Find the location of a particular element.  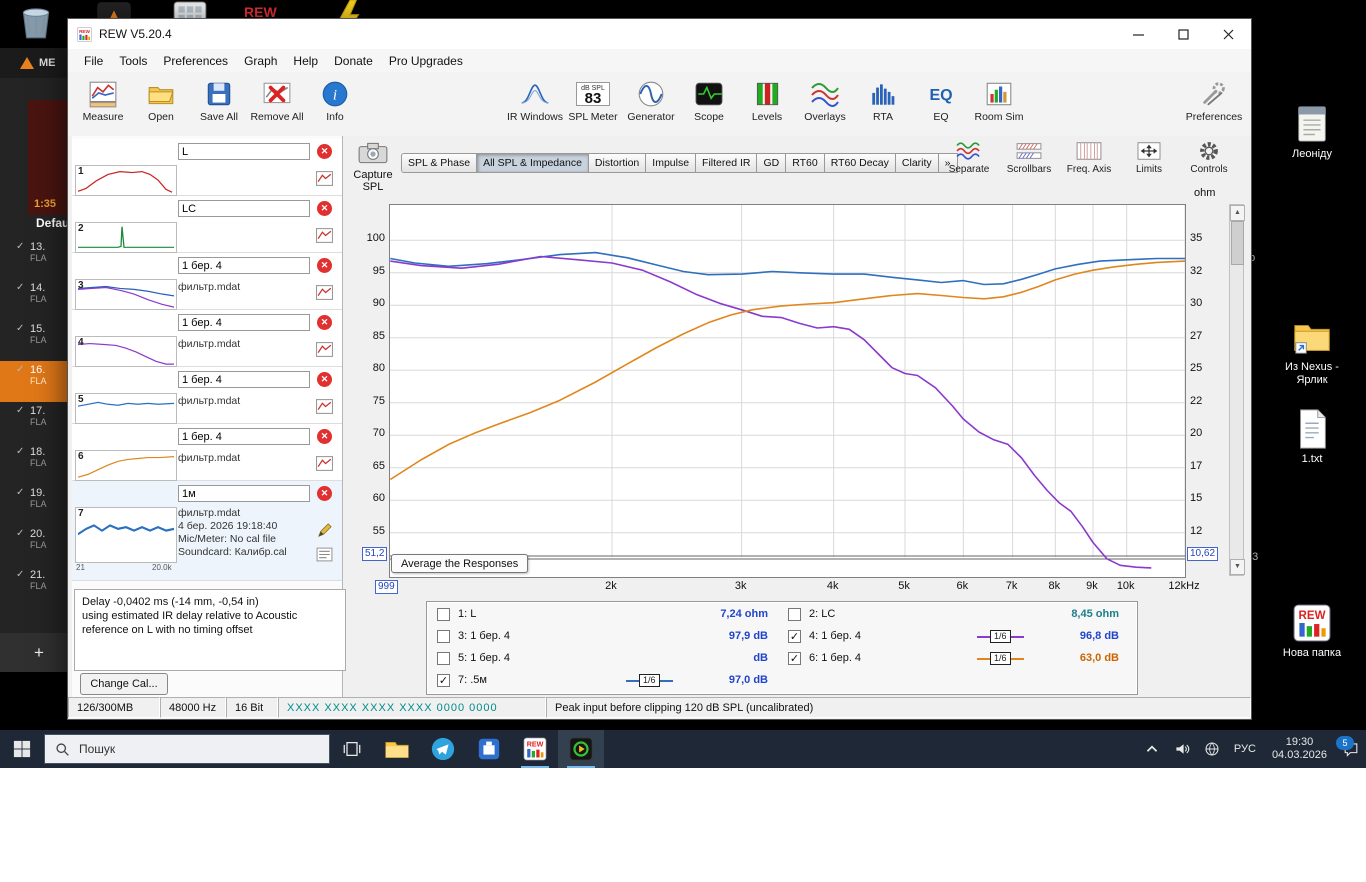

tab-spl-phase: SPL & Phase is located at coordinates (439, 163).